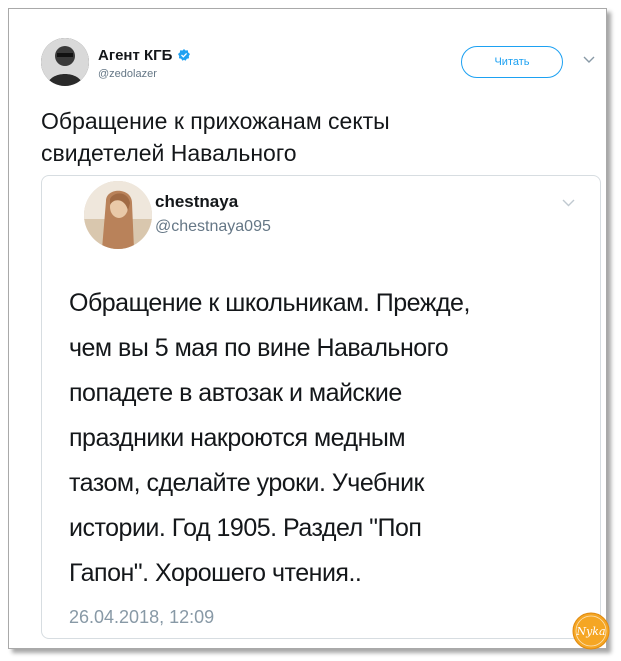  I want to click on quoted-text-line: тазом, сделайте уроки. Учебник, so click(246, 483).